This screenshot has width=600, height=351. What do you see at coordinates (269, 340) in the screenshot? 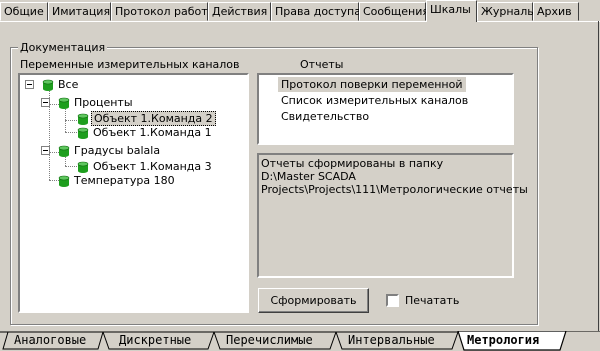
I see `tab-enumerable: Перечислимые` at bounding box center [269, 340].